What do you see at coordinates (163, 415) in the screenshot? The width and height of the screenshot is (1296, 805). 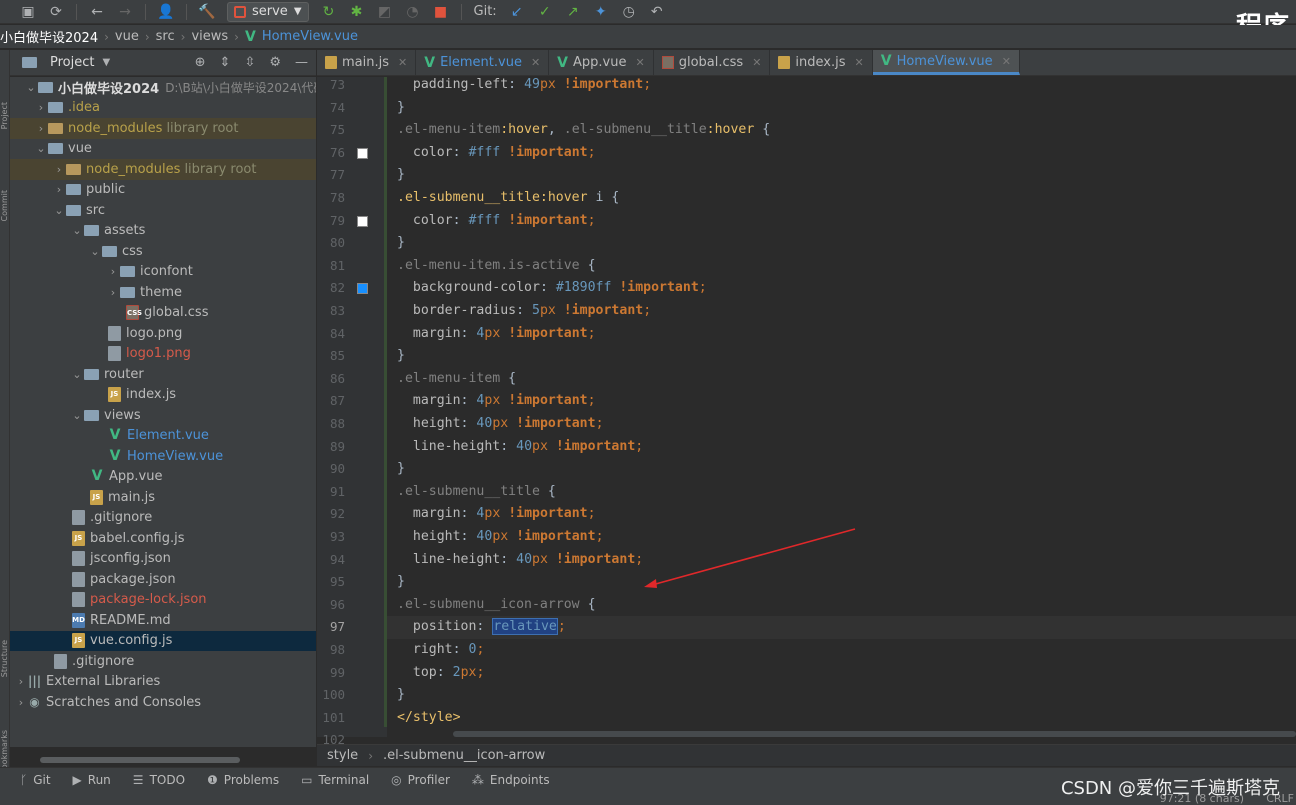 I see `tree-item-views: ⌄ views` at bounding box center [163, 415].